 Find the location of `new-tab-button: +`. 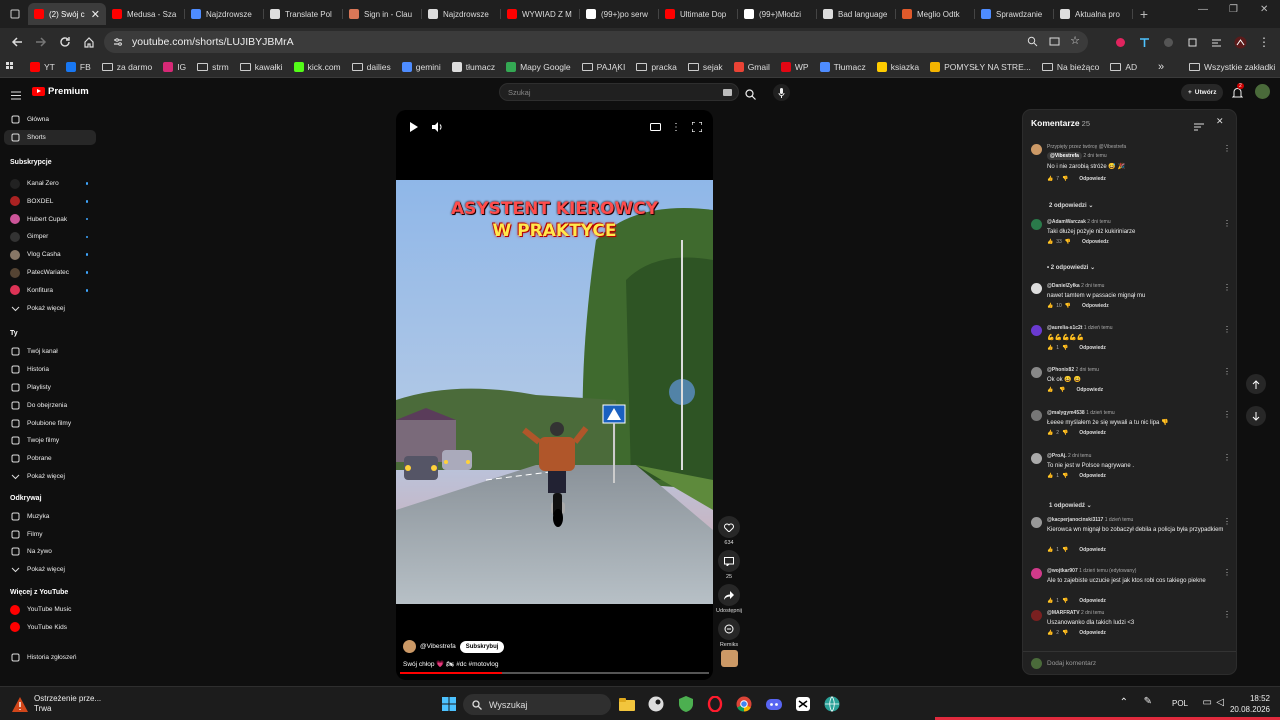

new-tab-button: + is located at coordinates (1144, 14).